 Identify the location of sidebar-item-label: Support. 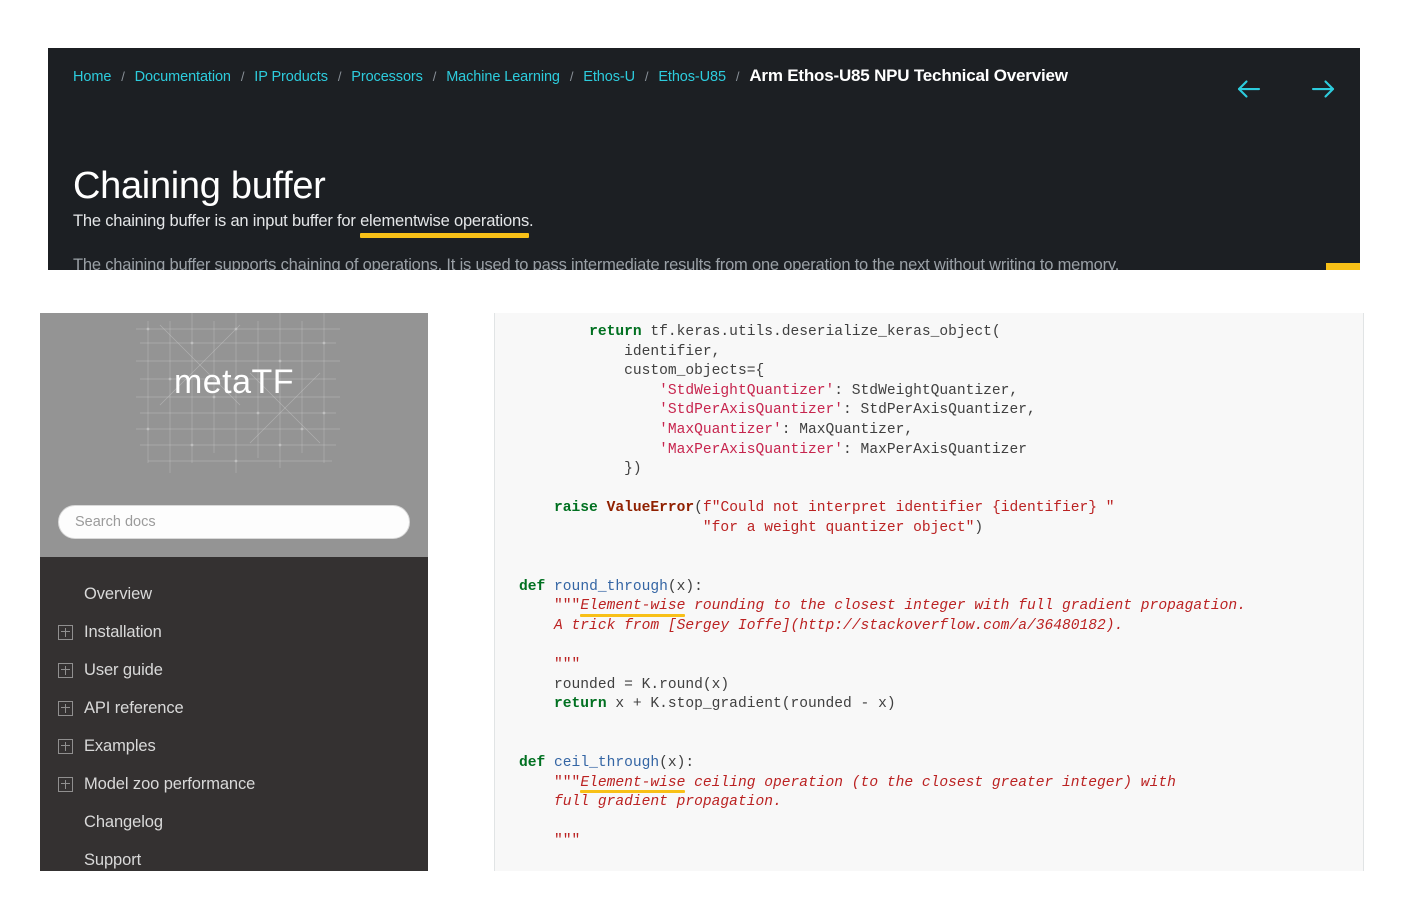
(113, 859).